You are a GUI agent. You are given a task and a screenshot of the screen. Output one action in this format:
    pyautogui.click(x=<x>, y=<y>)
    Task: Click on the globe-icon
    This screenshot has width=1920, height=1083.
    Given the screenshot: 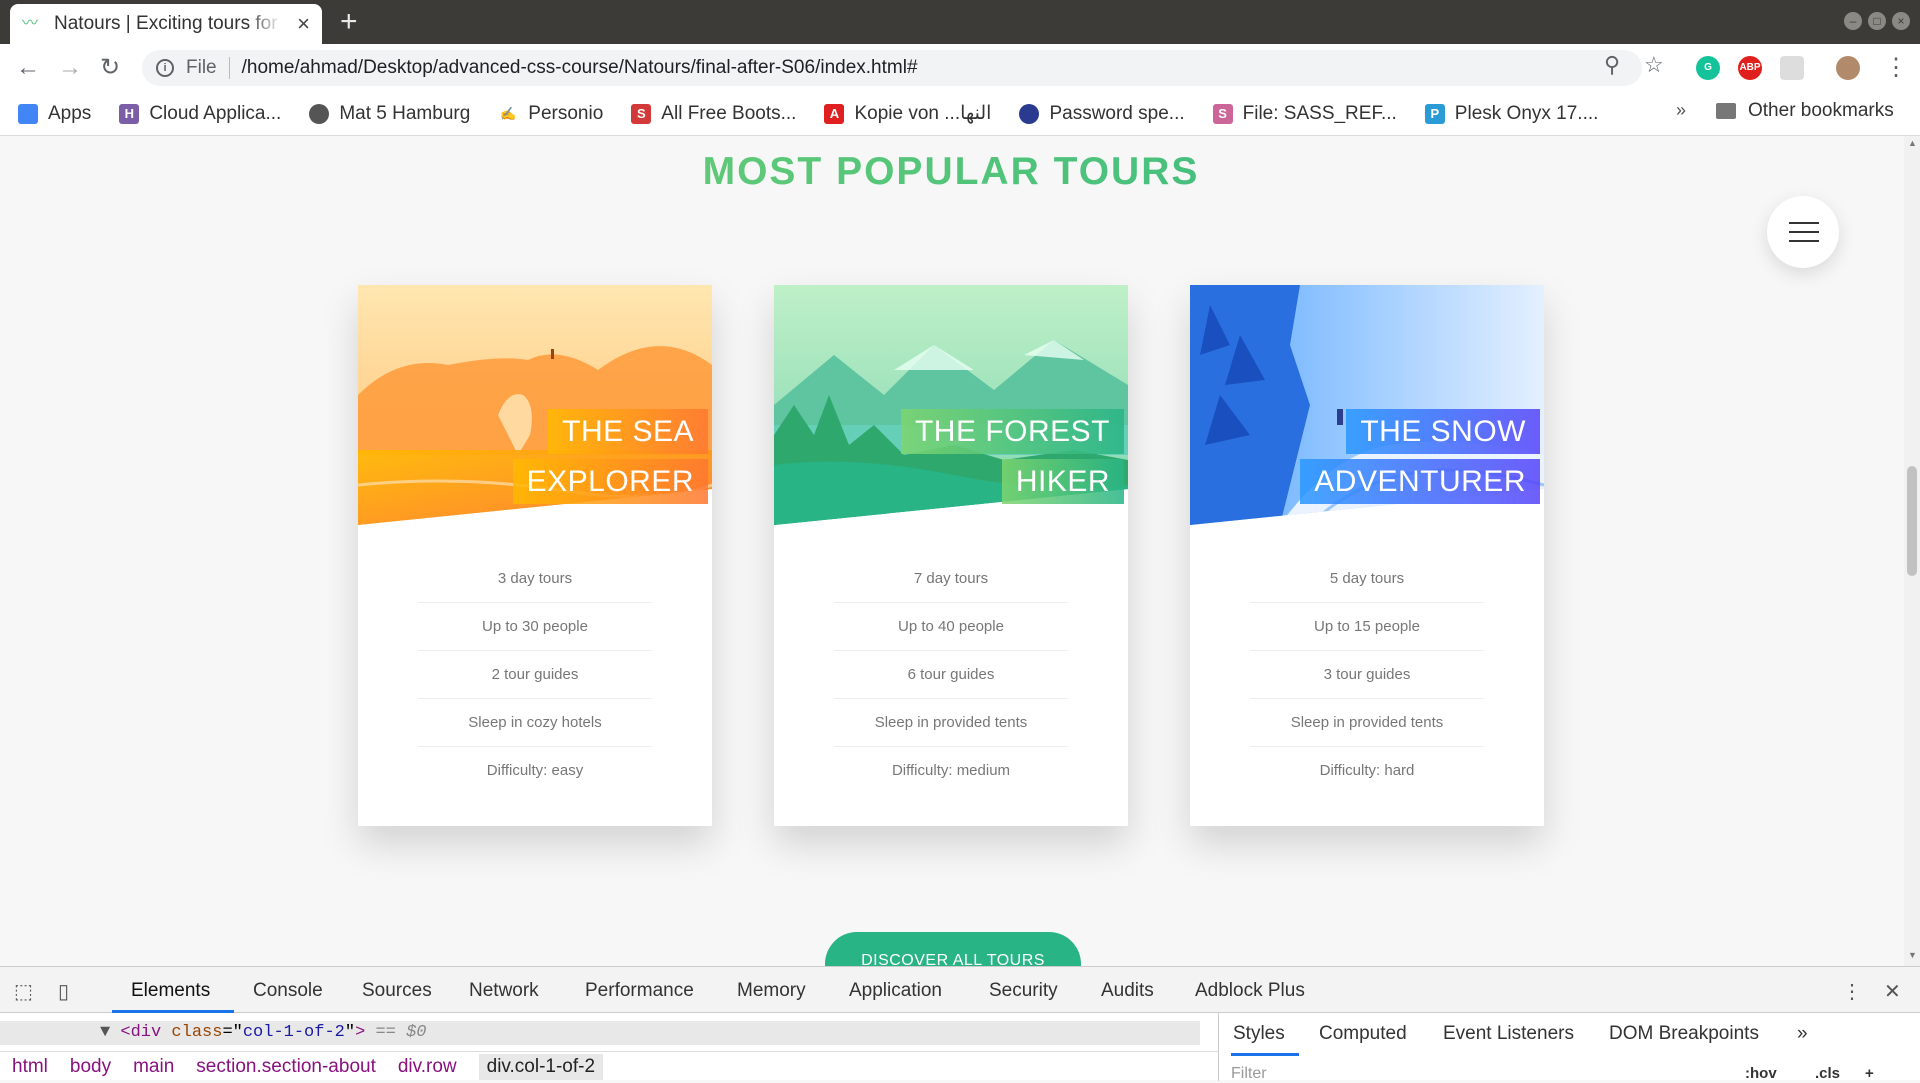 What is the action you would take?
    pyautogui.click(x=319, y=113)
    